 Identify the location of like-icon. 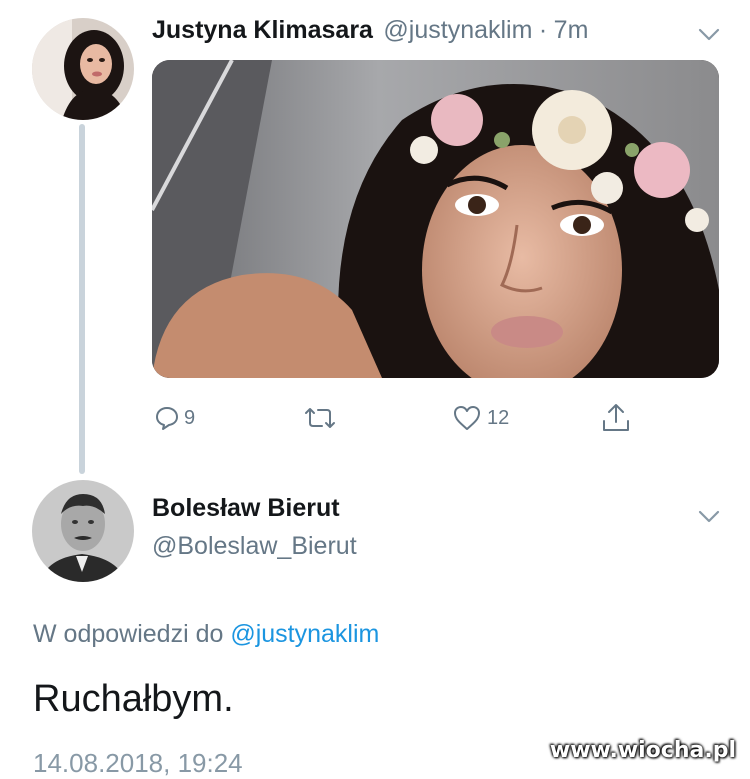
(467, 418).